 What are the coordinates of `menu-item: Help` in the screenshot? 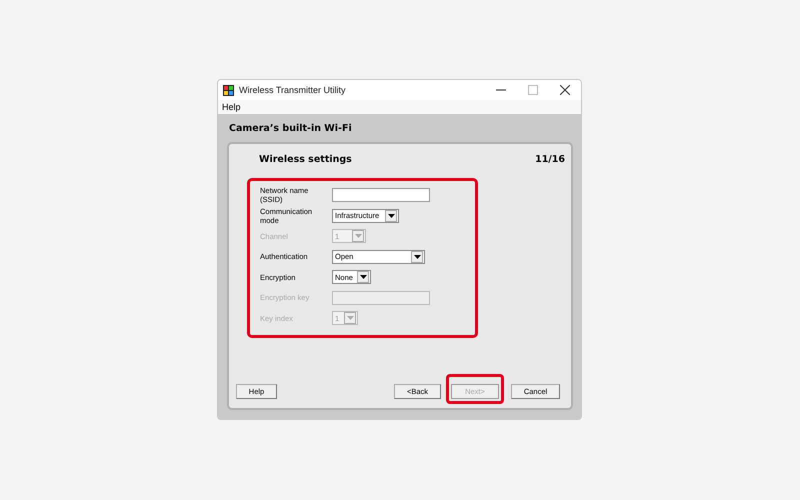 It's located at (231, 107).